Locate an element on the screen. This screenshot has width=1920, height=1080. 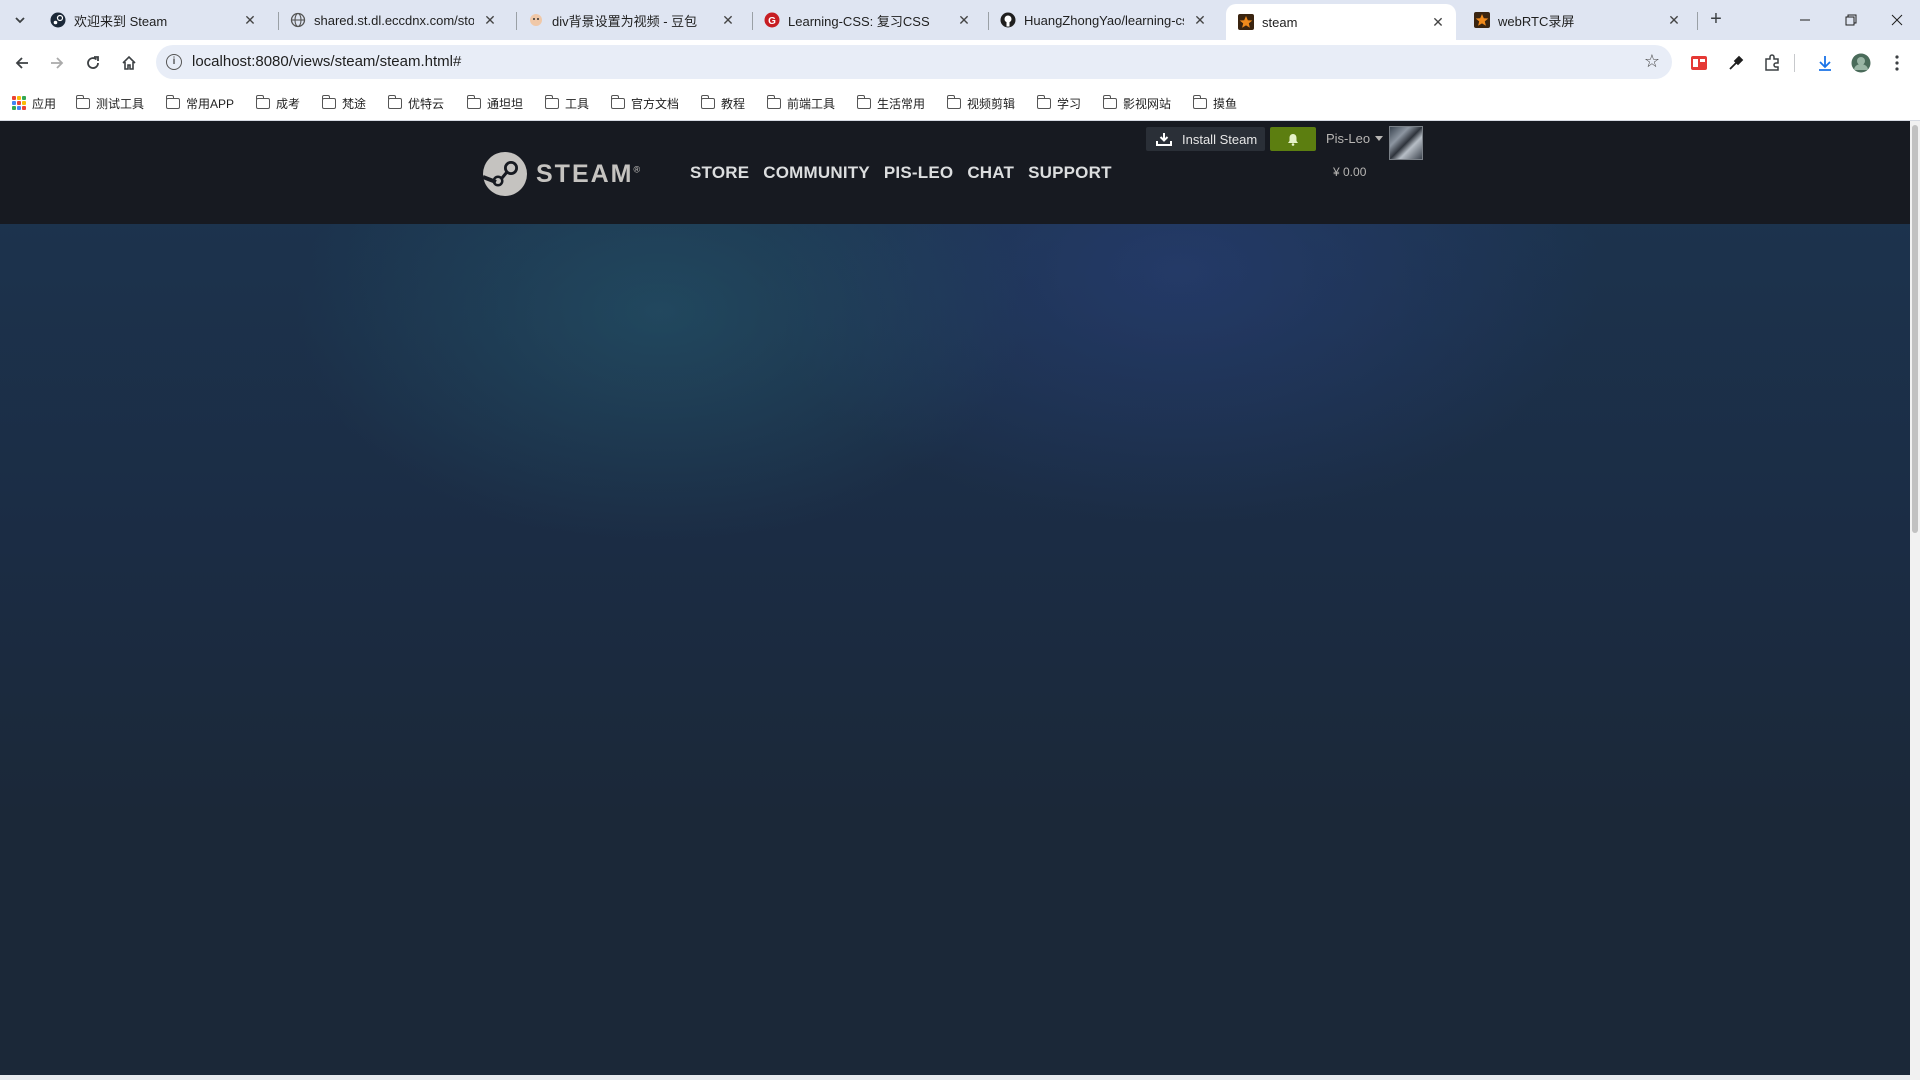
bookmark-apps: 应用 is located at coordinates (34, 103).